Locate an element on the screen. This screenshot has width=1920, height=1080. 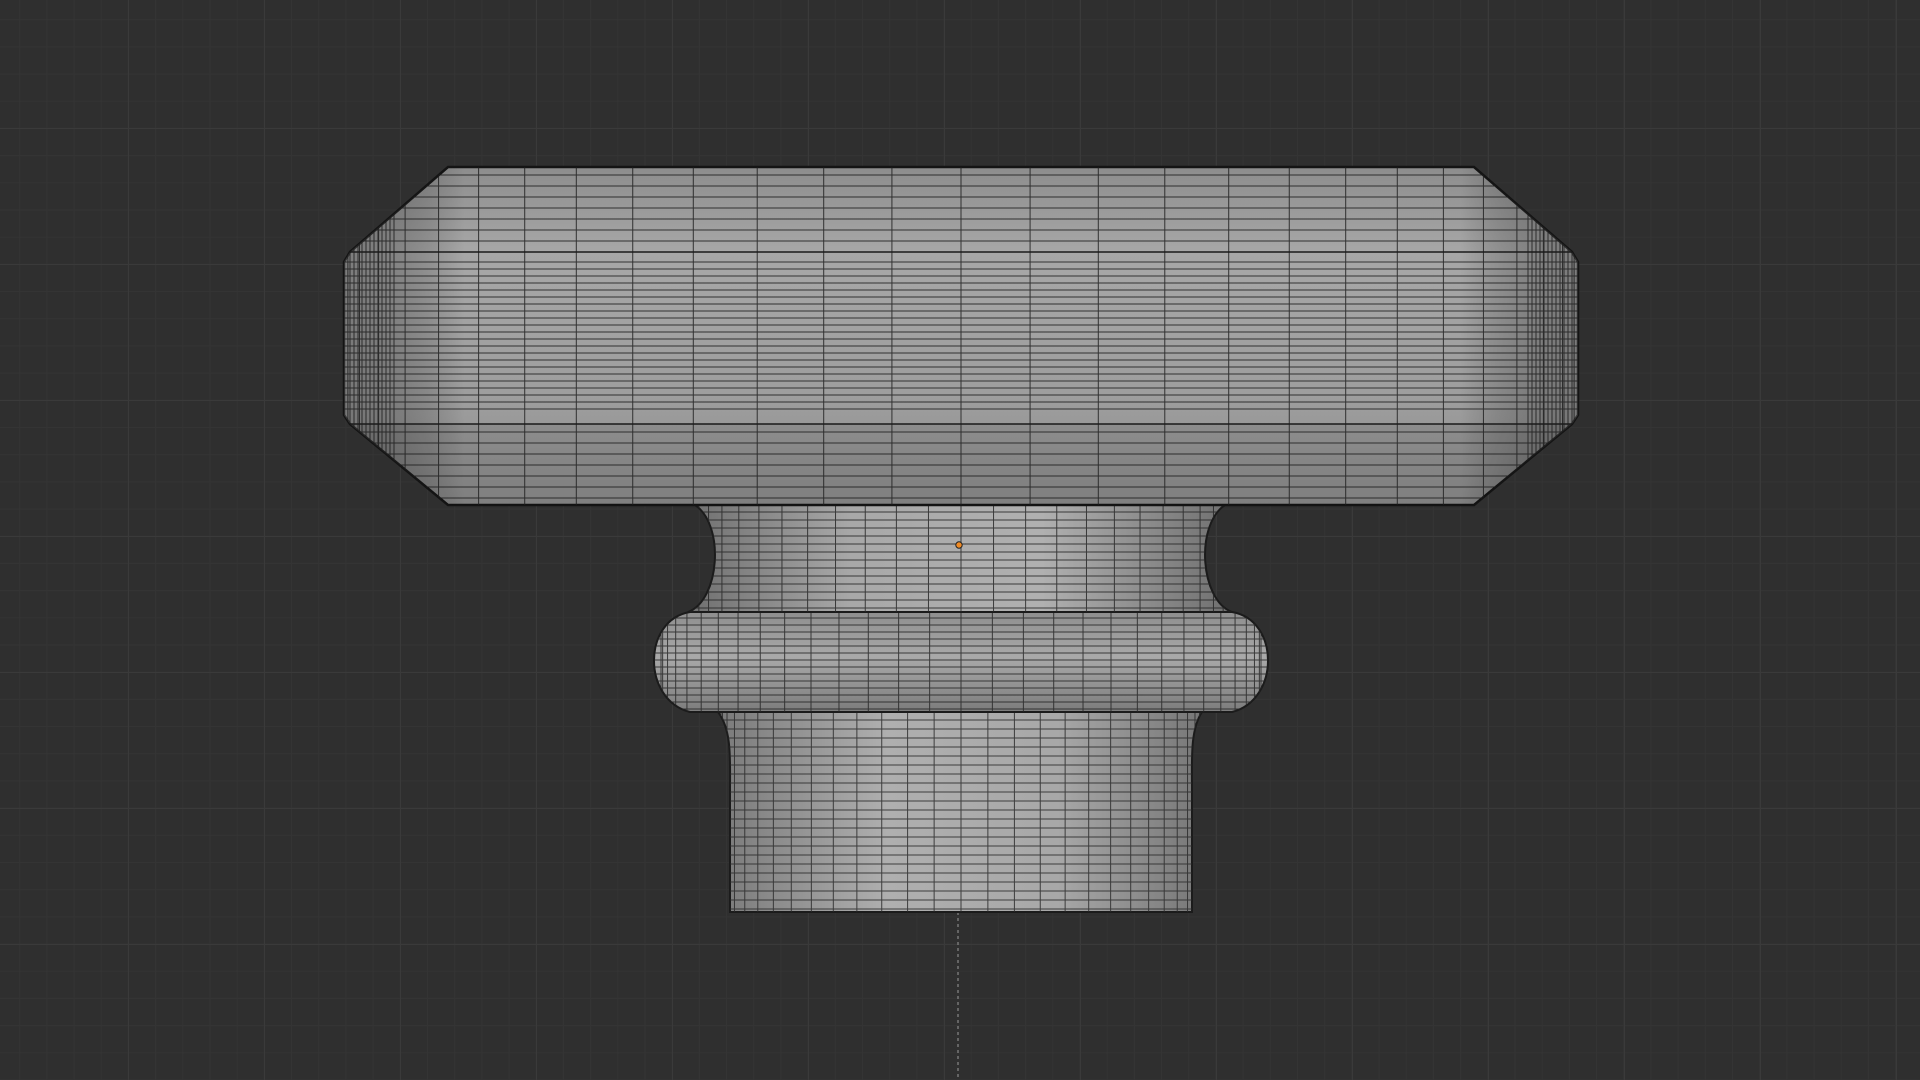
object-origin-dot is located at coordinates (959, 545).